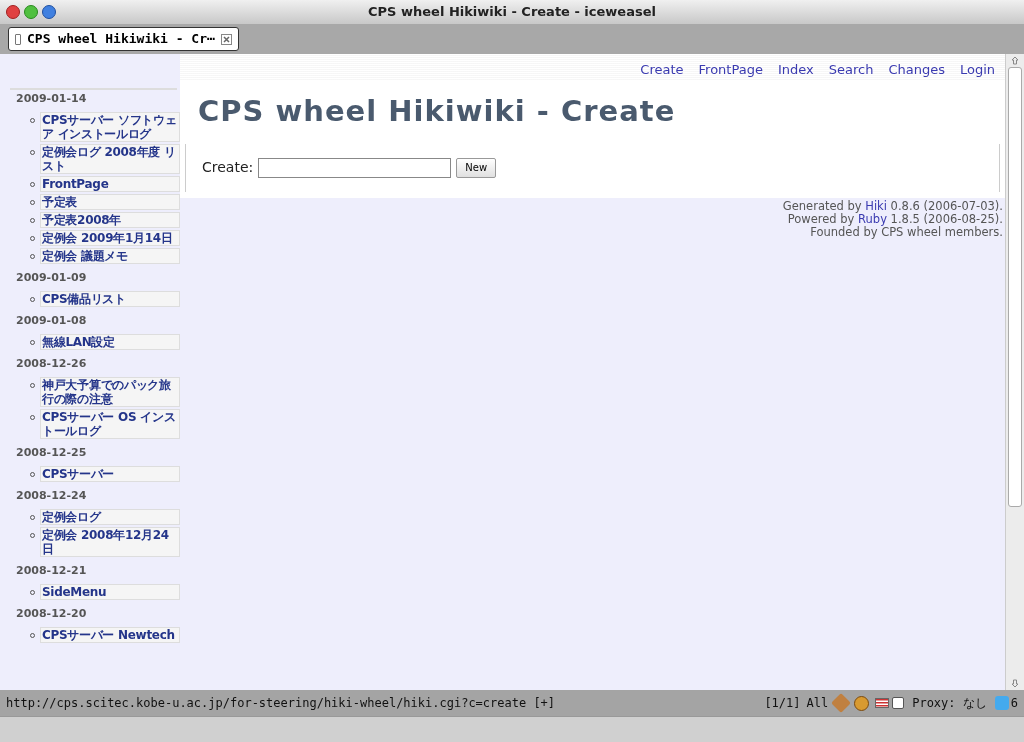 Image resolution: width=1024 pixels, height=742 pixels. Describe the element at coordinates (906, 232) in the screenshot. I see `footer-line: Founded by CPS wheel members.` at that location.